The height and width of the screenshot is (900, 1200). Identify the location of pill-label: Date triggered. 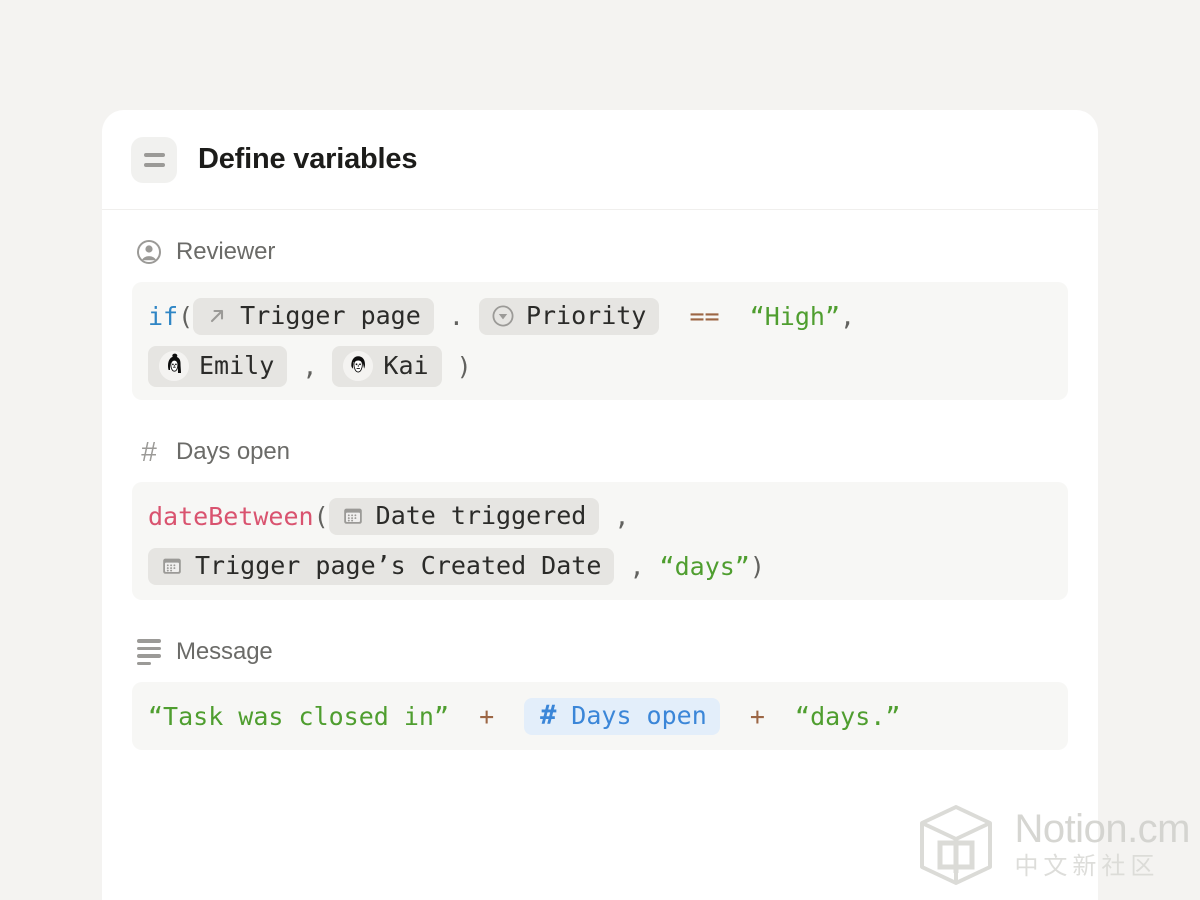
(481, 515).